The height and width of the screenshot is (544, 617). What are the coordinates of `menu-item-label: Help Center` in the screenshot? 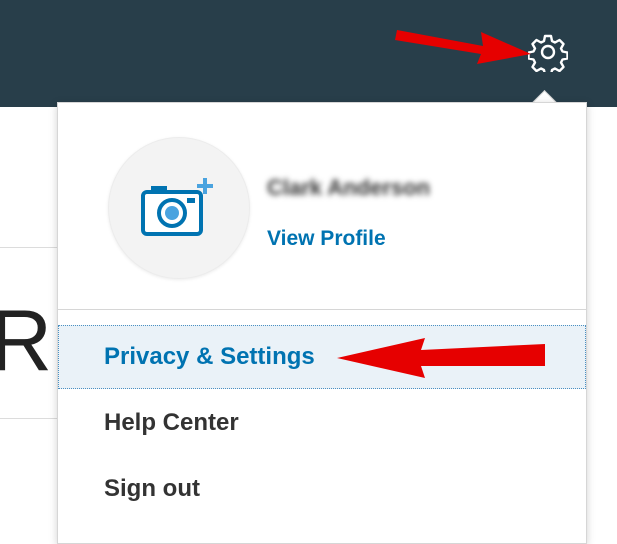 It's located at (171, 422).